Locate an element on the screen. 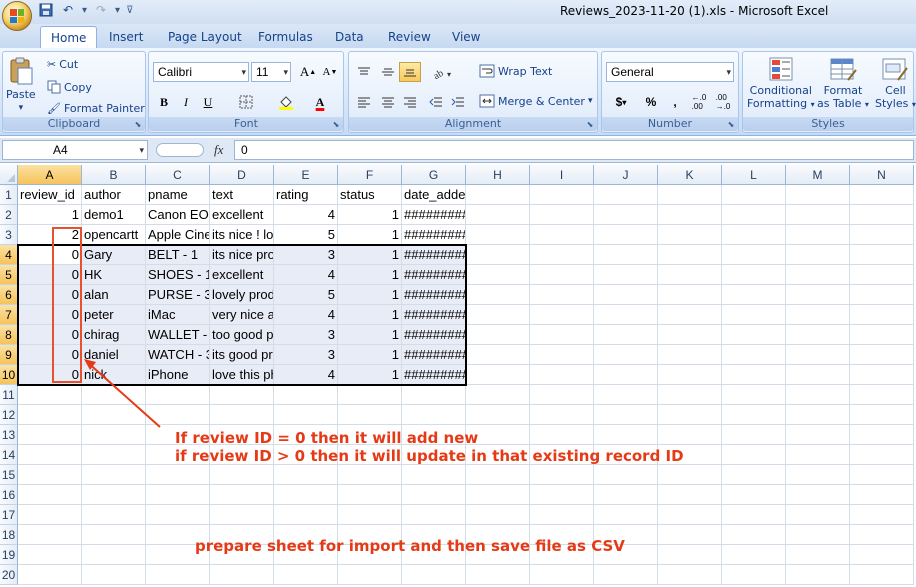 This screenshot has width=916, height=587. cell-a9: 0 is located at coordinates (50, 355).